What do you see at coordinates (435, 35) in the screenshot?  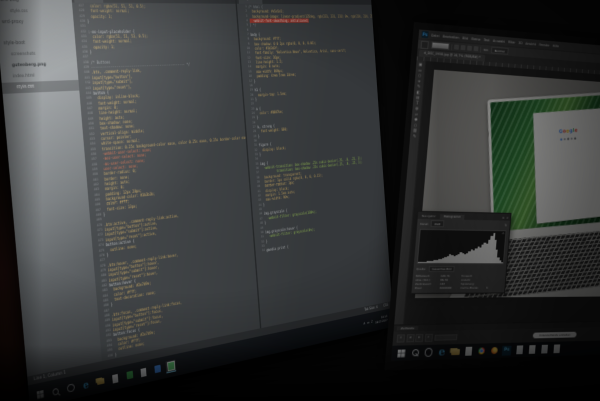 I see `menu-item: Datei` at bounding box center [435, 35].